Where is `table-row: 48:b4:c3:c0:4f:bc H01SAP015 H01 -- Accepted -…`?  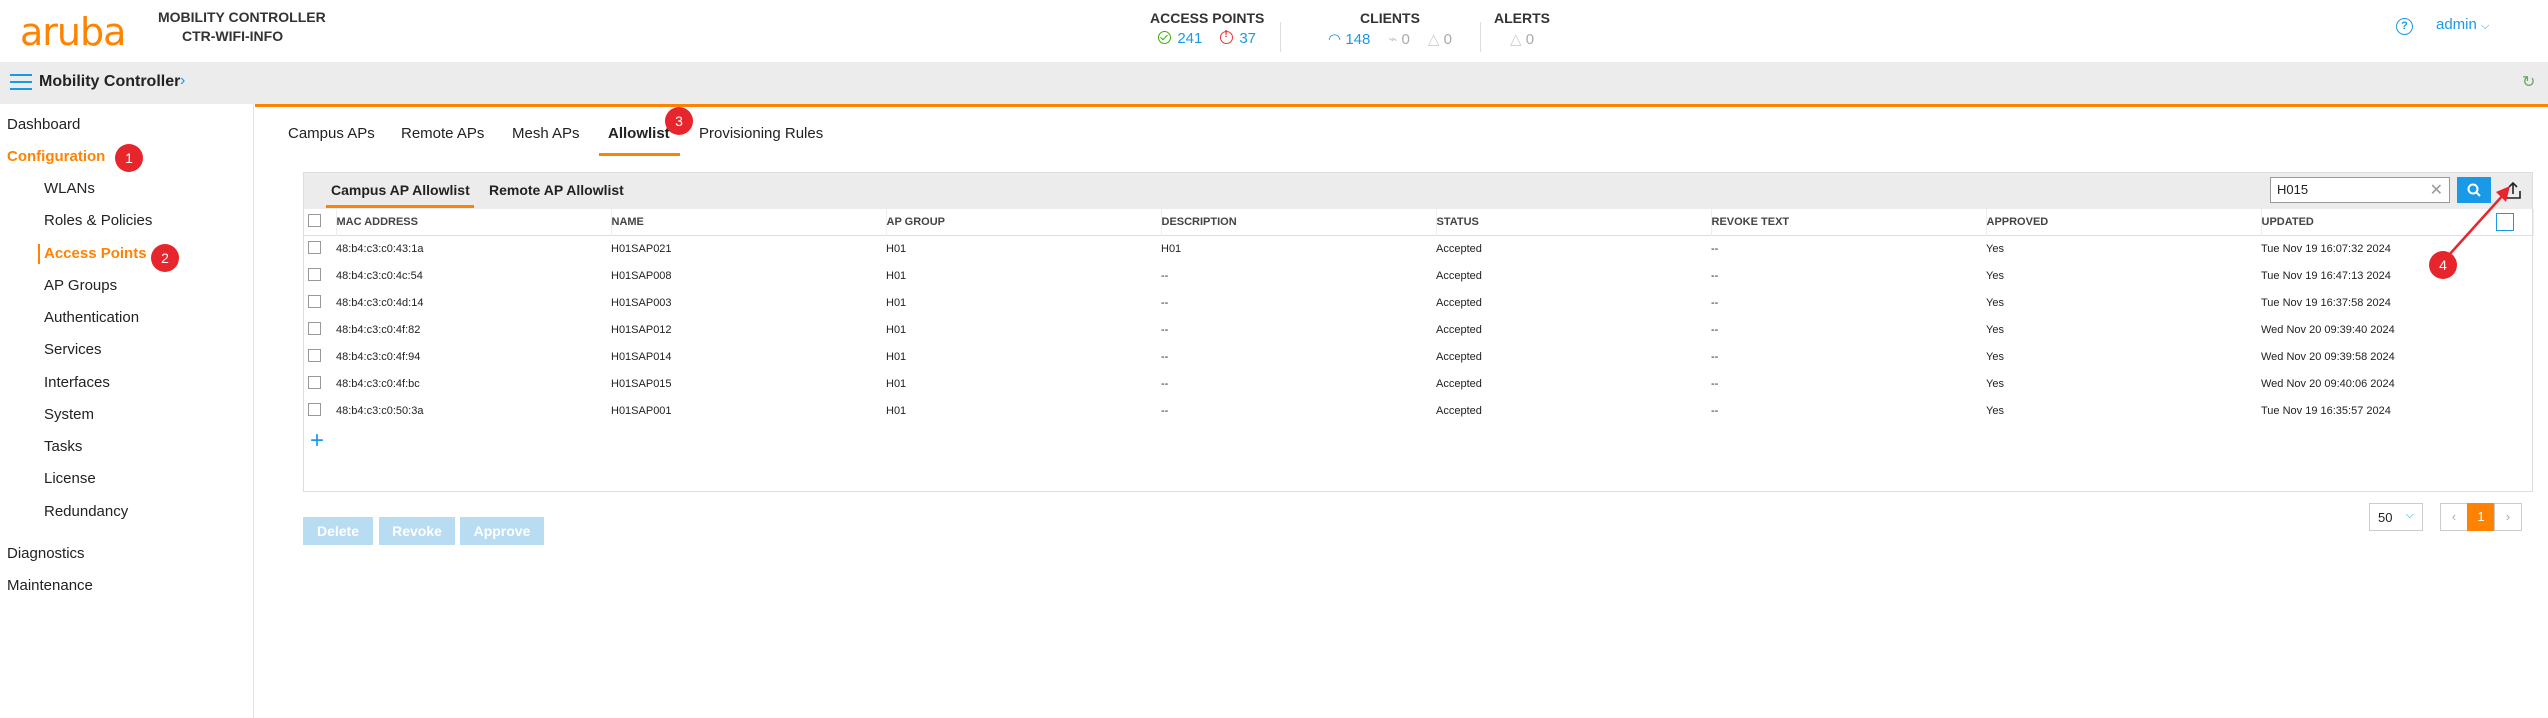 table-row: 48:b4:c3:c0:4f:bc H01SAP015 H01 -- Accepted -… is located at coordinates (1419, 383).